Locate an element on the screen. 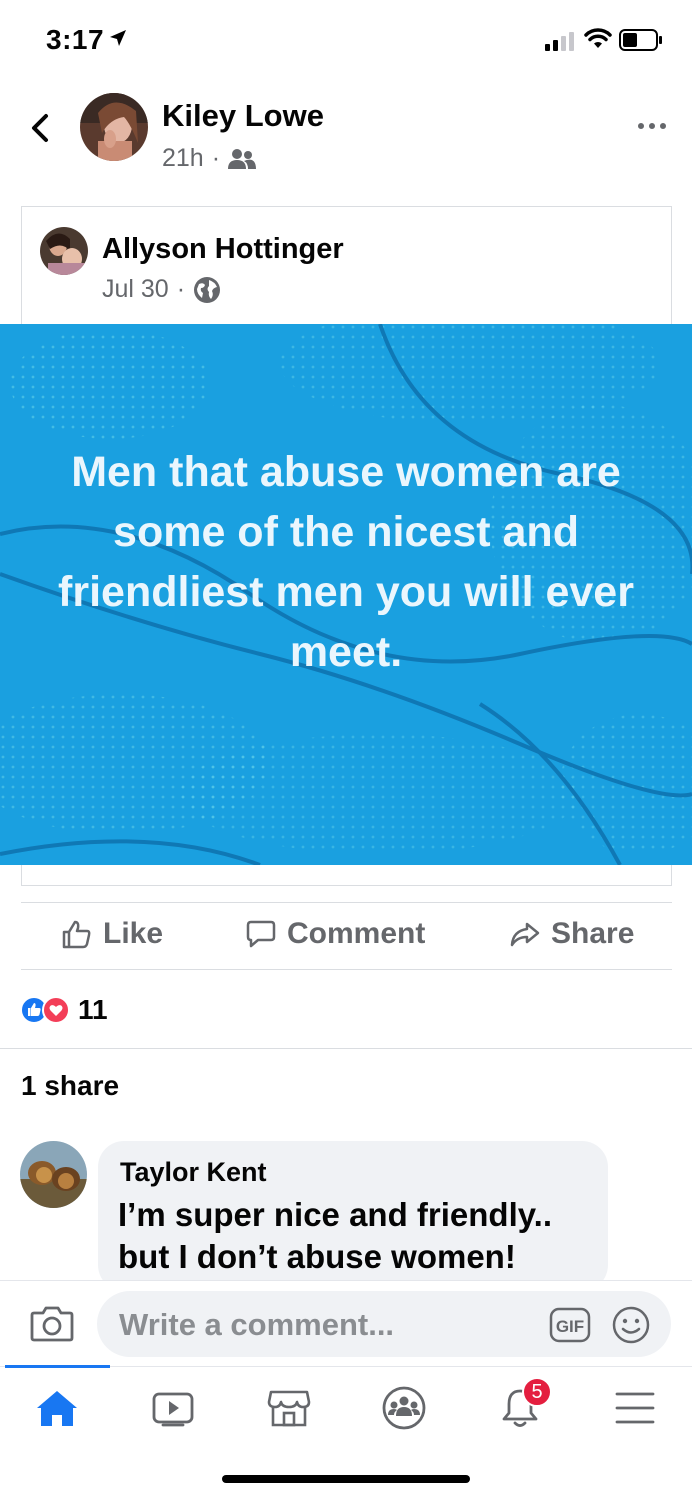 The image size is (692, 1497). shares-count: 1 share is located at coordinates (70, 1086).